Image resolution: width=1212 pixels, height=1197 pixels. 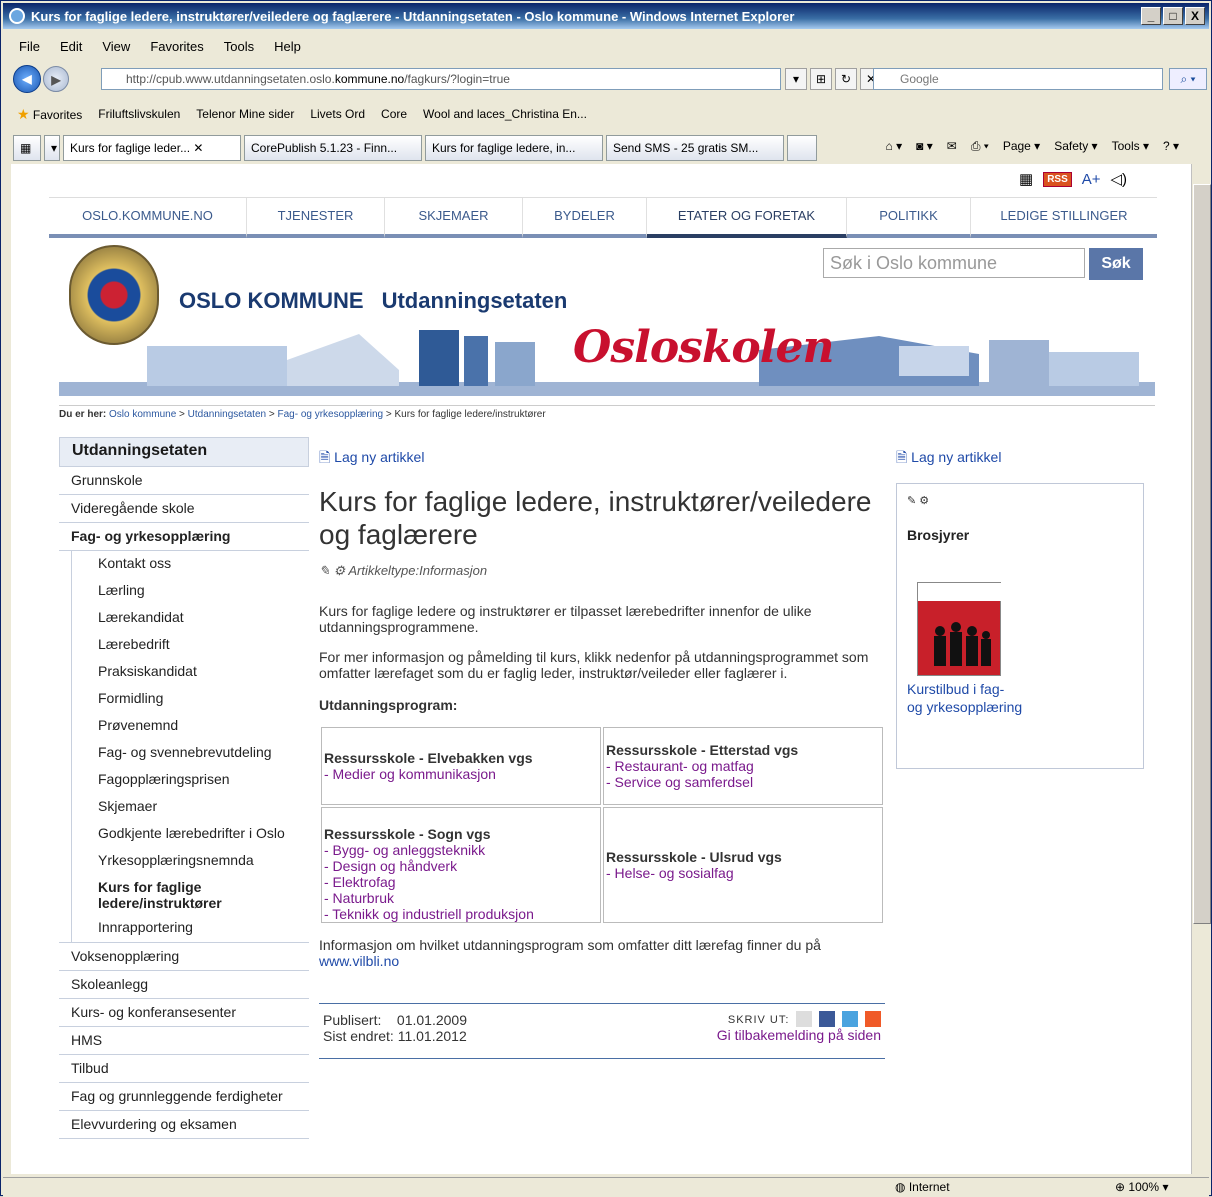 I want to click on site-search-button: Søk, so click(x=1116, y=264).